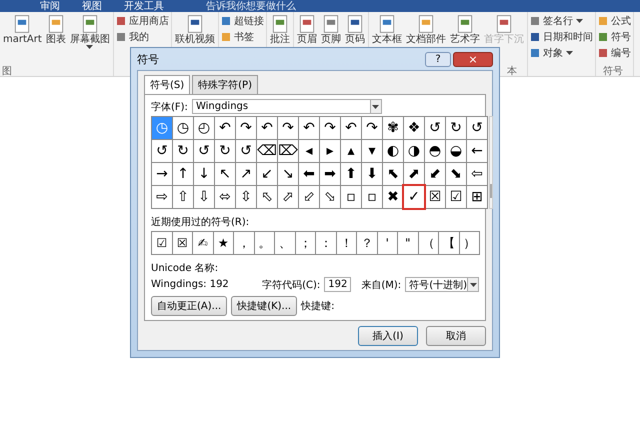 Image resolution: width=640 pixels, height=426 pixels. I want to click on symbol-cell: ↗, so click(246, 174).